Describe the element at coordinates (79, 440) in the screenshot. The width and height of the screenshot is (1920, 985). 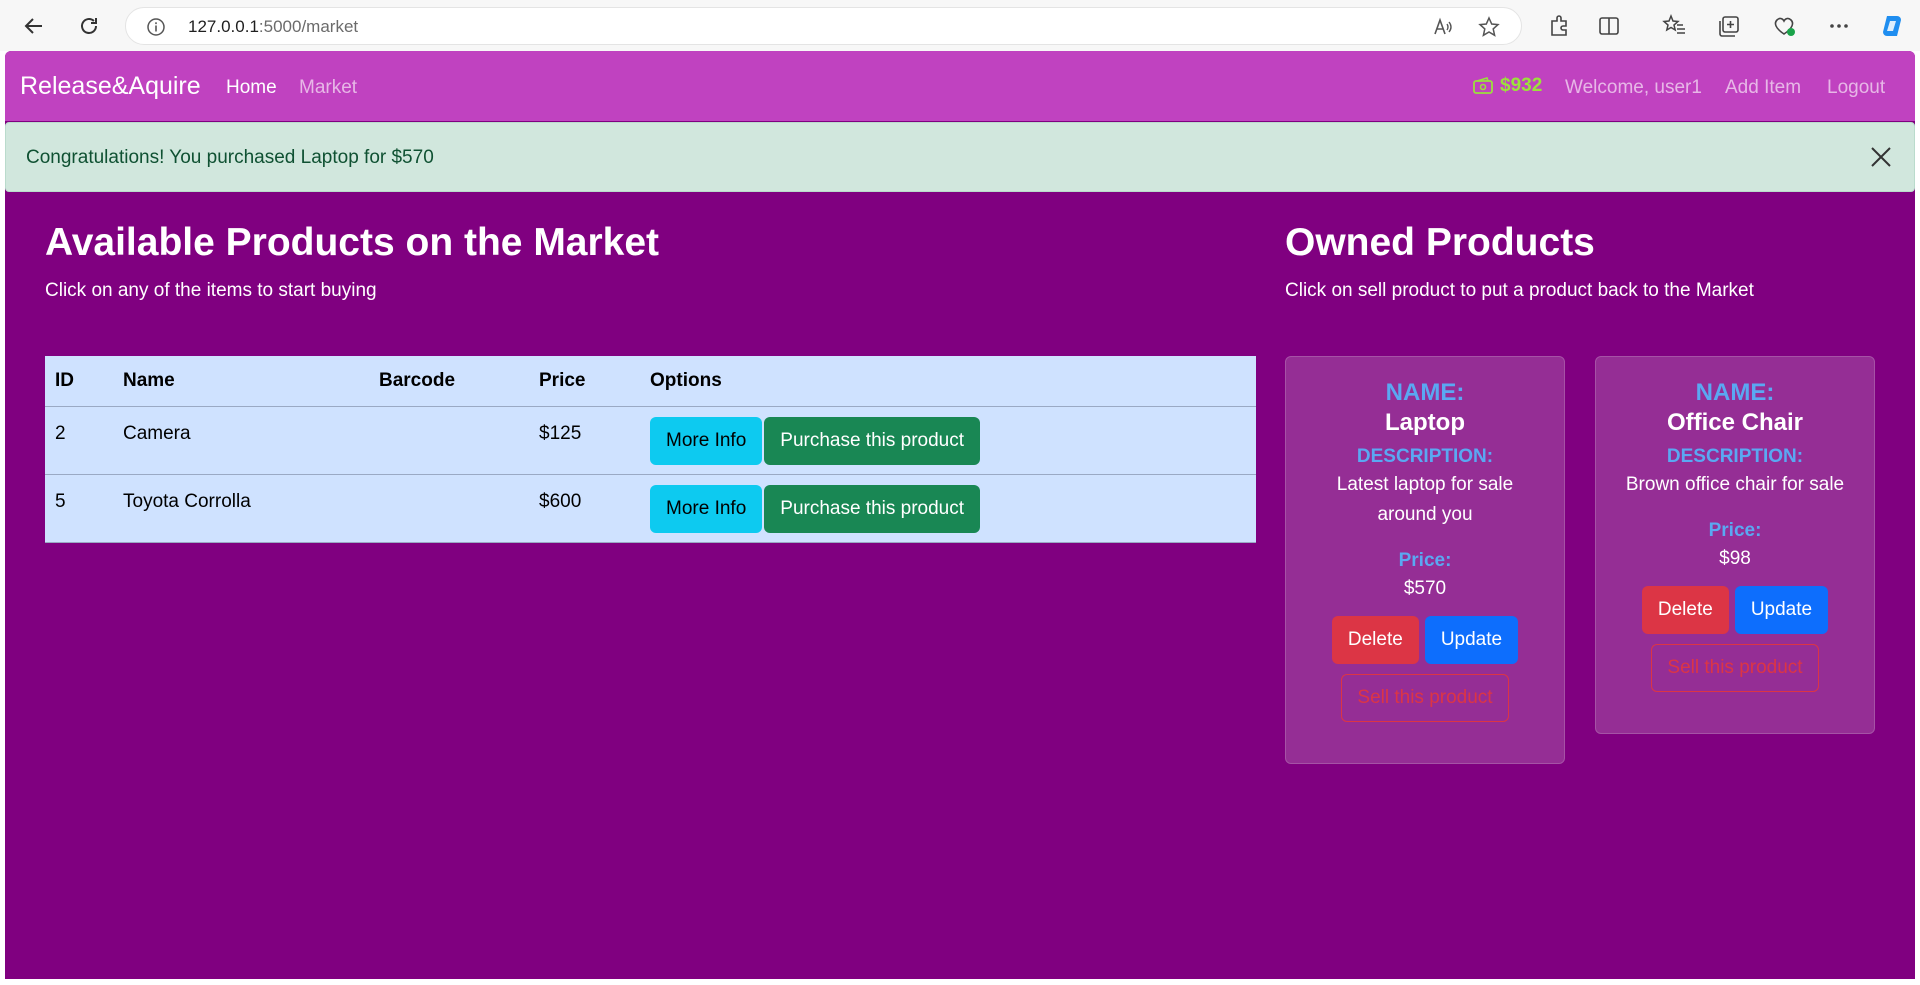
I see `cell-id: 2` at that location.